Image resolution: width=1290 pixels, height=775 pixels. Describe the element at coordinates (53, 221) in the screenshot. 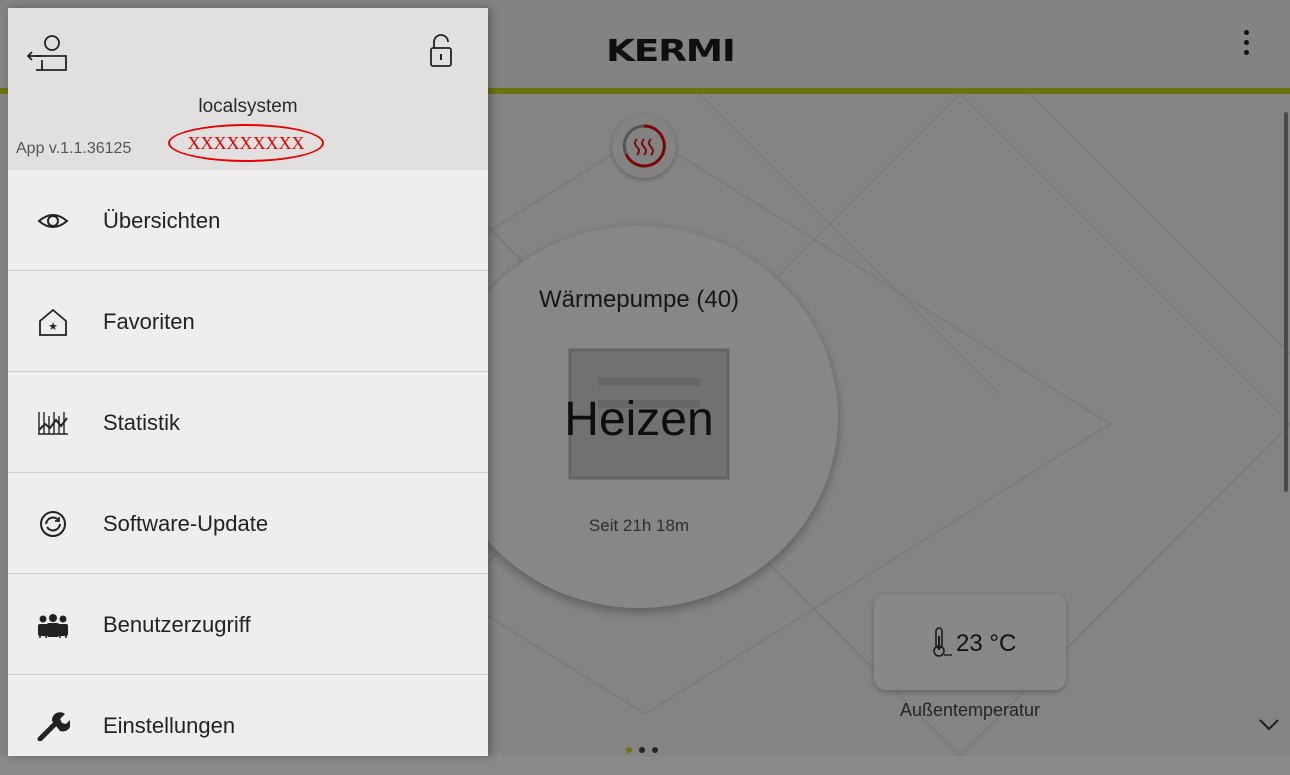

I see `eye-icon` at that location.